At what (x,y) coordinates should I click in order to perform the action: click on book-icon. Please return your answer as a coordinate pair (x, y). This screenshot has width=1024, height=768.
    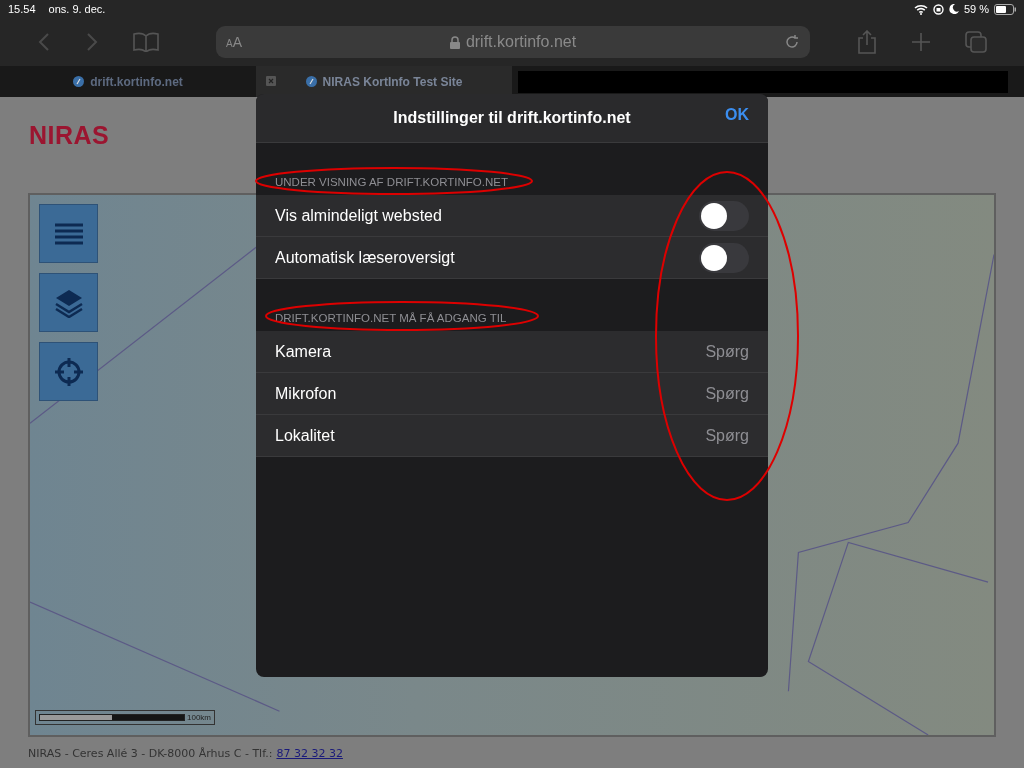
    Looking at the image, I should click on (146, 42).